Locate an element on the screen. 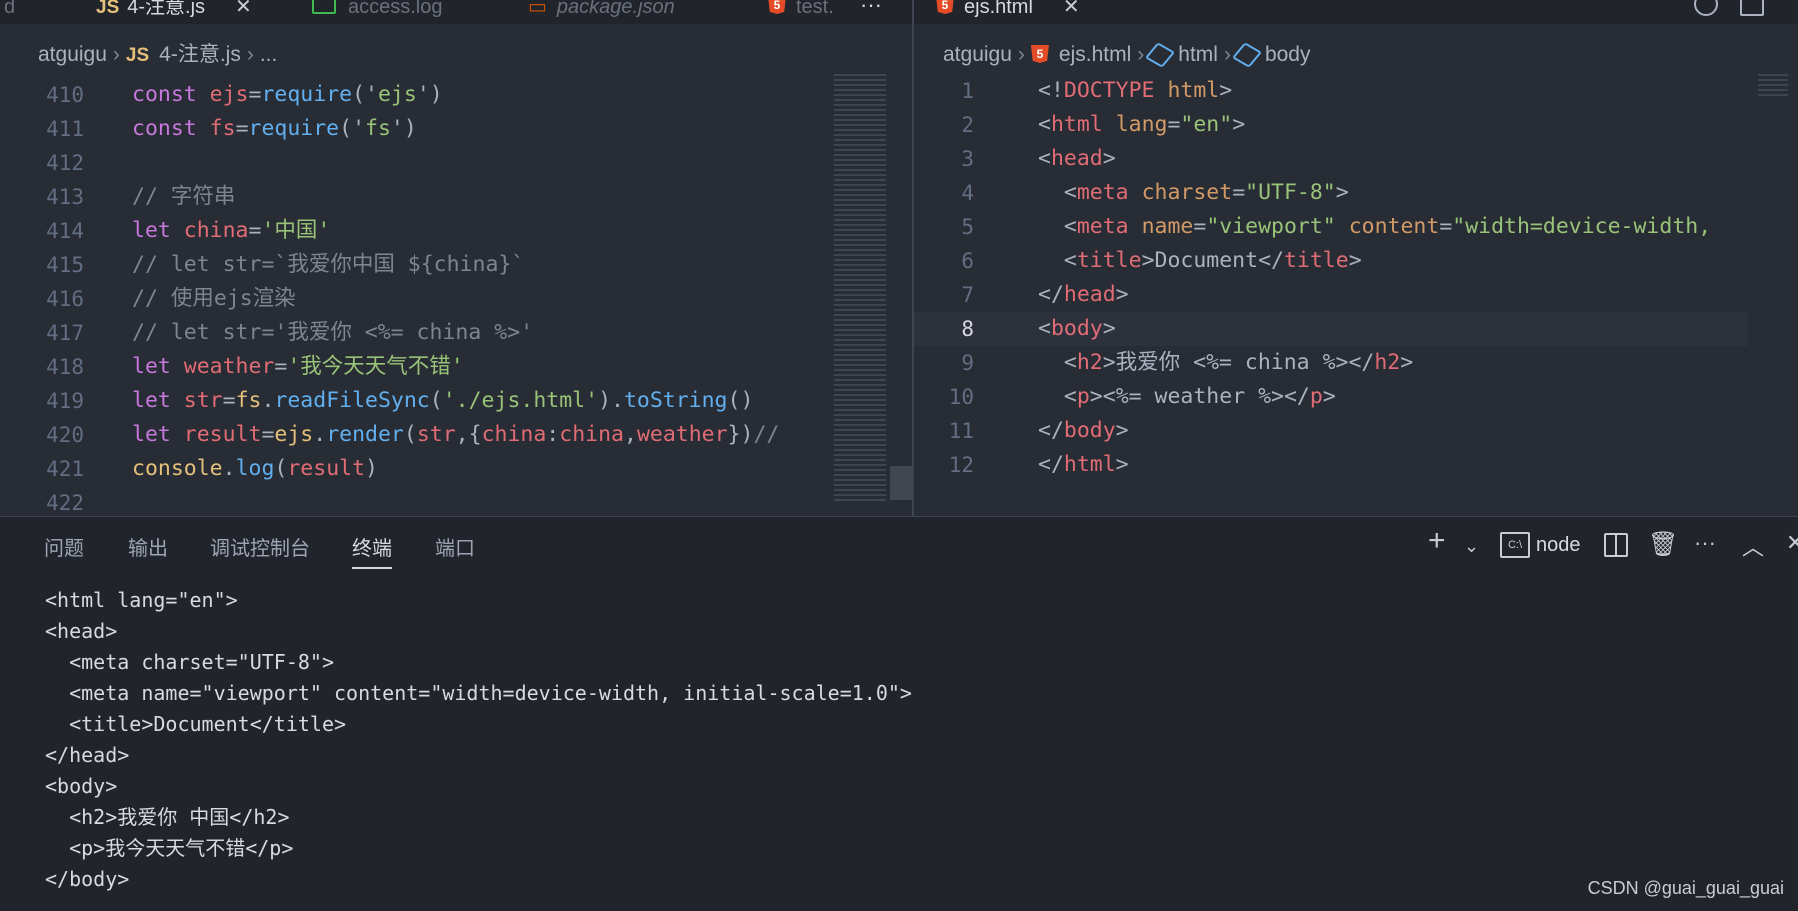  code-line: 416 // 使用ejs渲染 is located at coordinates (415, 299).